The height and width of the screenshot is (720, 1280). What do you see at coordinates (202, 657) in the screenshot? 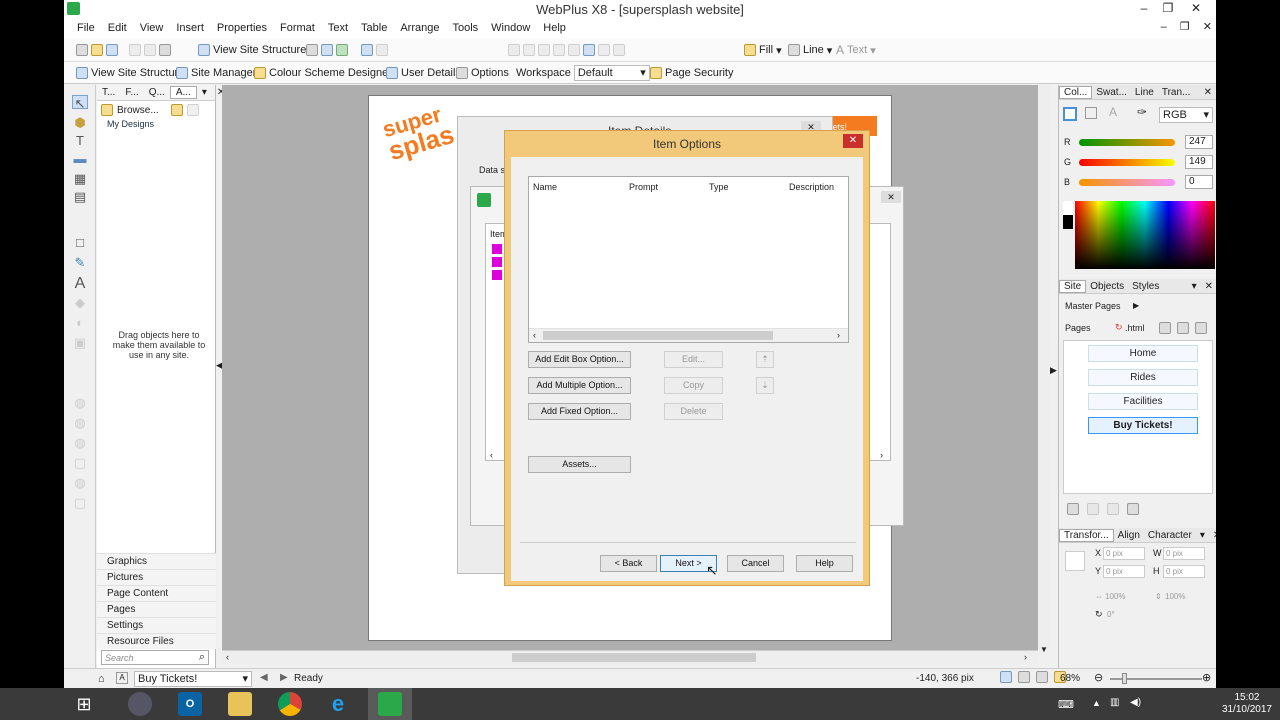
I see `search-icon: ⌕` at bounding box center [202, 657].